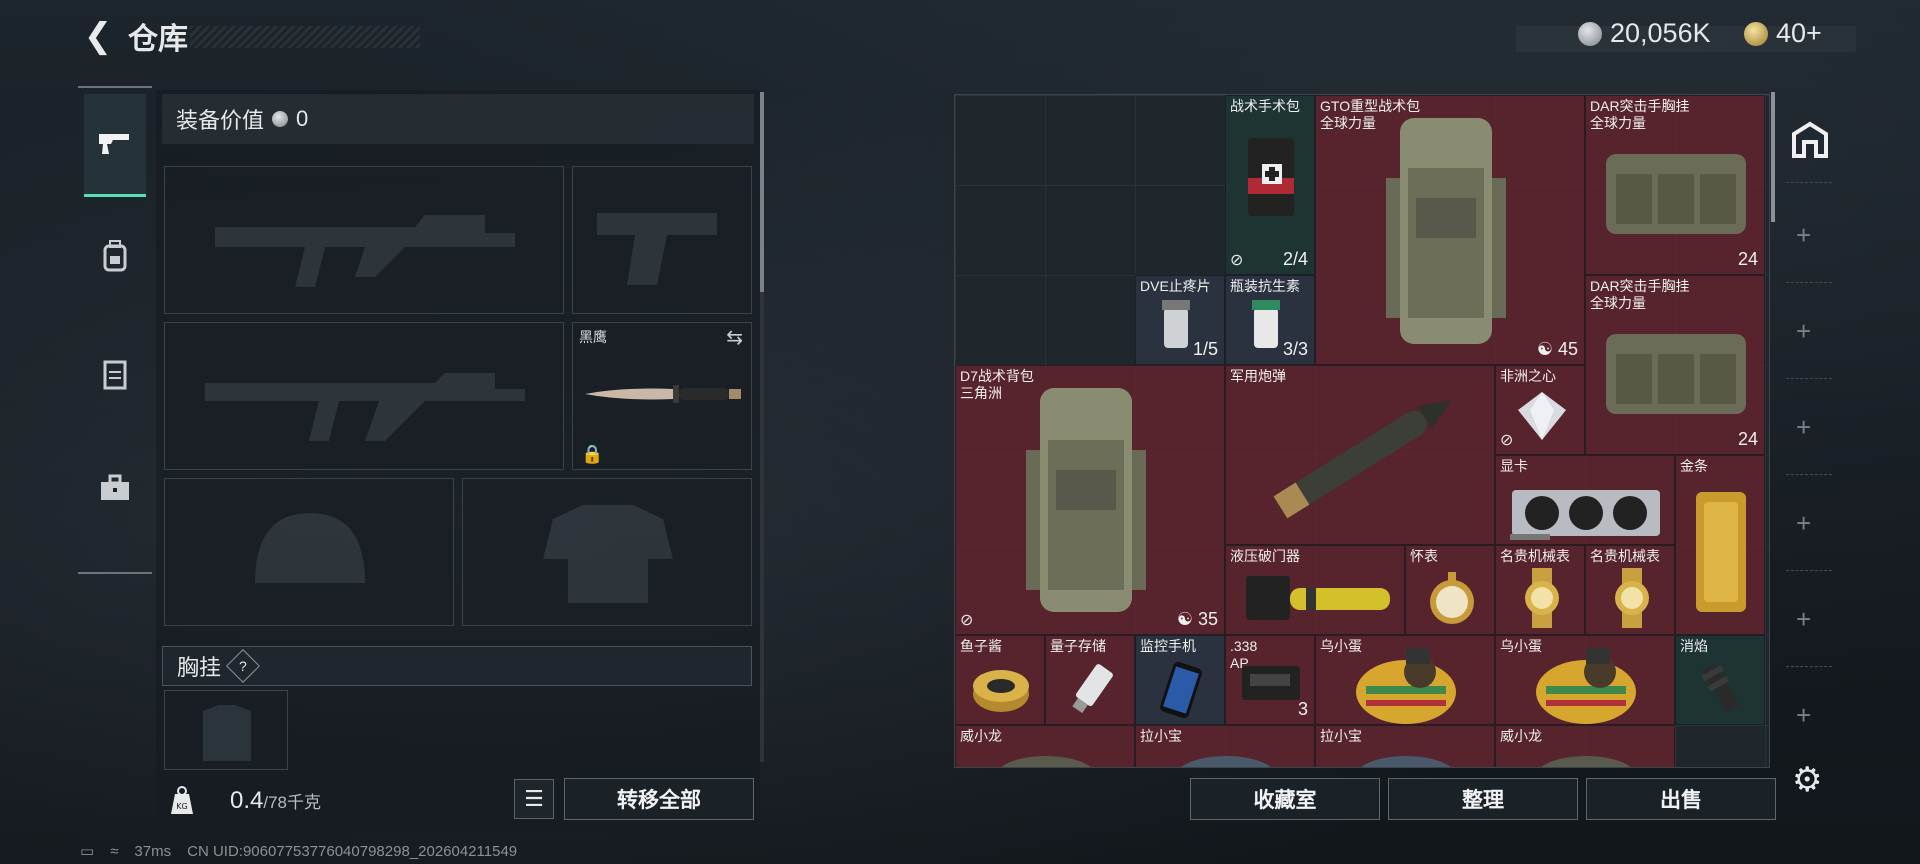 This screenshot has width=1920, height=864. Describe the element at coordinates (1773, 157) in the screenshot. I see `grid-scrollbar-thumb` at that location.